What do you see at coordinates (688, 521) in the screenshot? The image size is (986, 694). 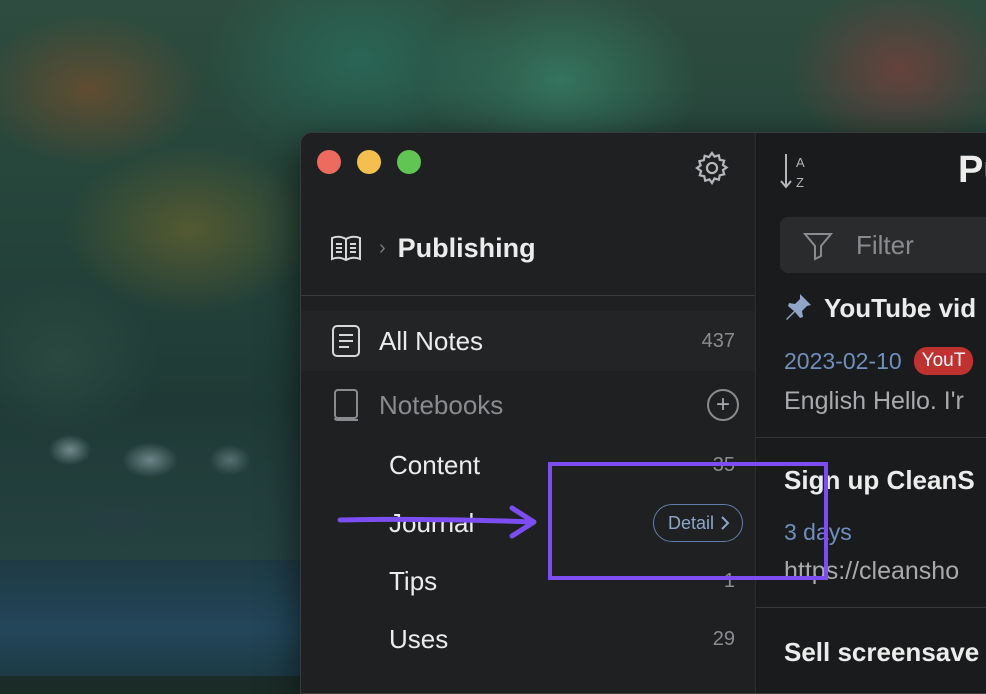 I see `highlight-box` at bounding box center [688, 521].